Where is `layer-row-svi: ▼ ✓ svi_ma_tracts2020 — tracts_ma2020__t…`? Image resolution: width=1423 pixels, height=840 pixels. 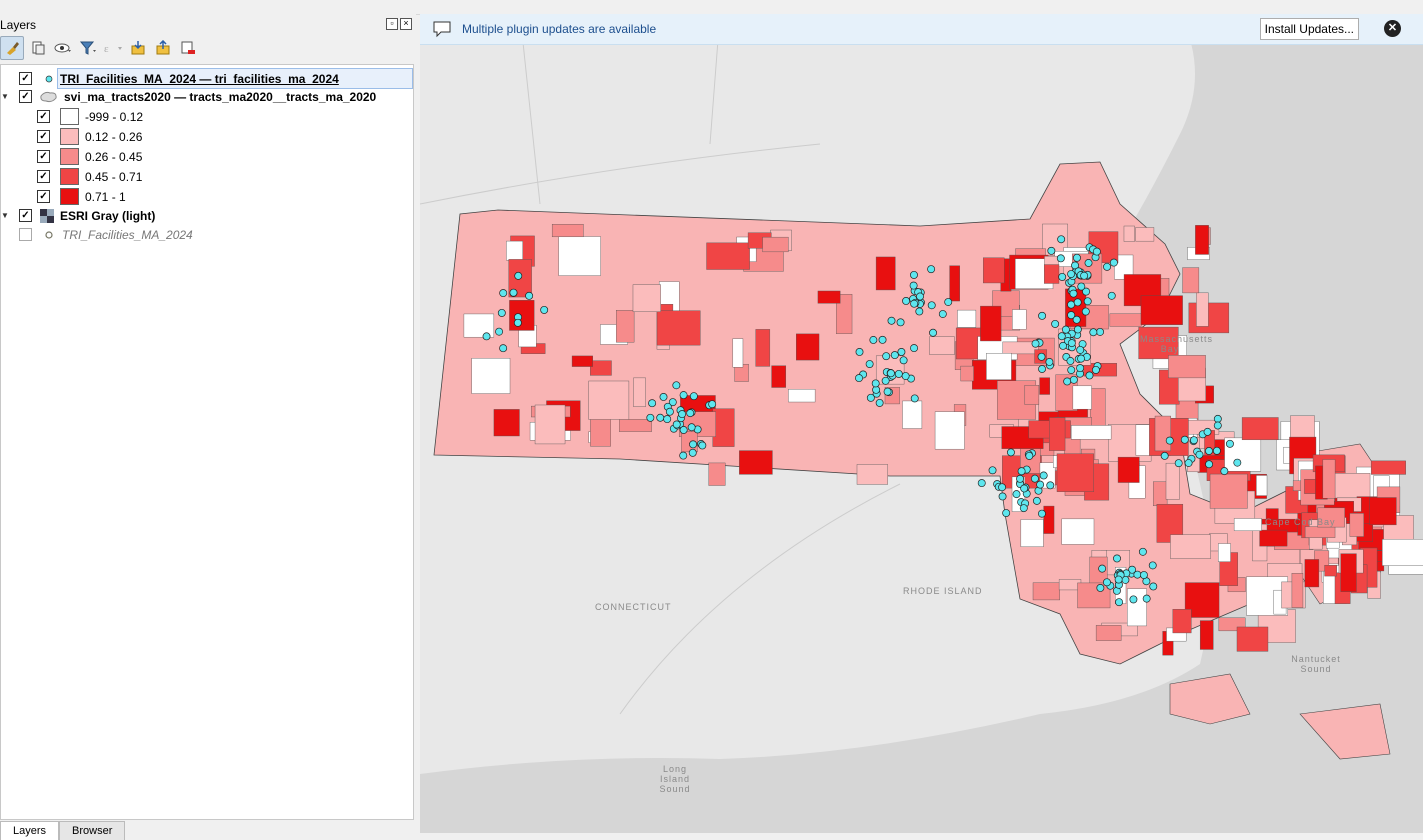
layer-row-svi: ▼ ✓ svi_ma_tracts2020 — tracts_ma2020__t… is located at coordinates (188, 96).